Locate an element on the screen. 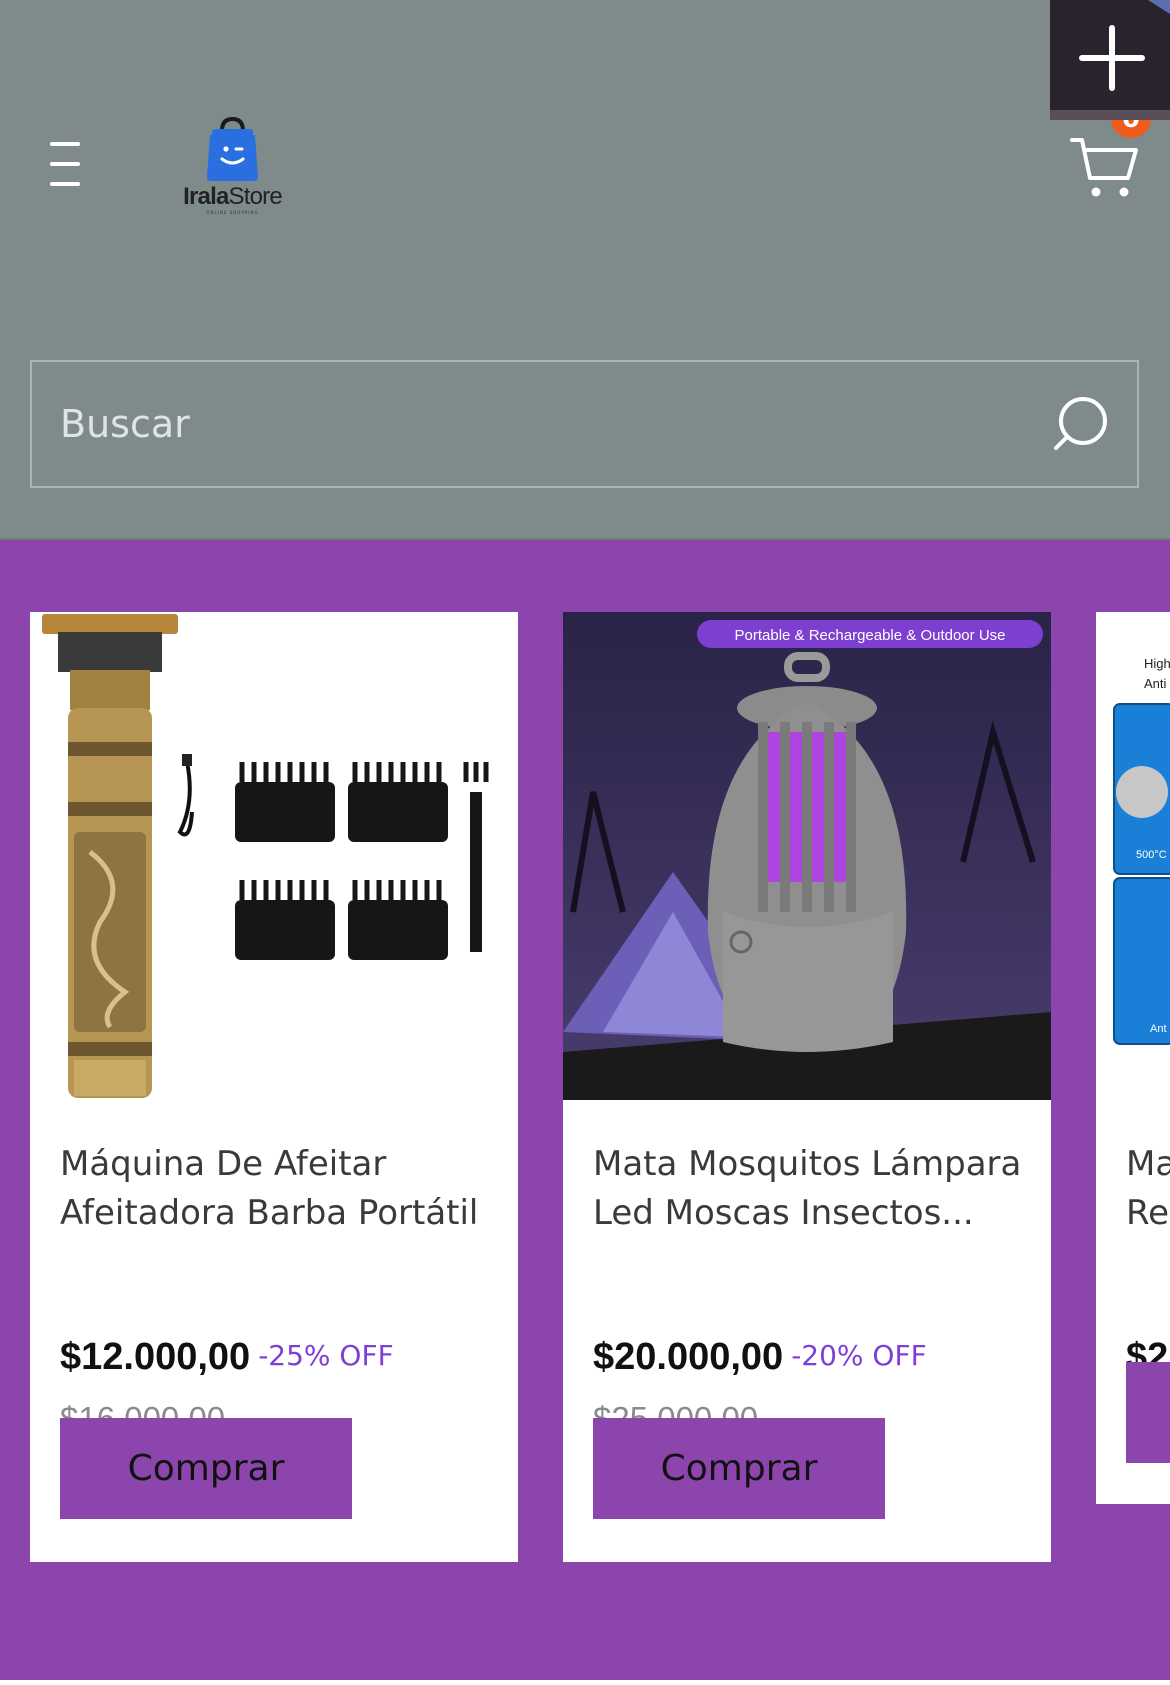 The width and height of the screenshot is (1170, 1685). search-bar is located at coordinates (584, 424).